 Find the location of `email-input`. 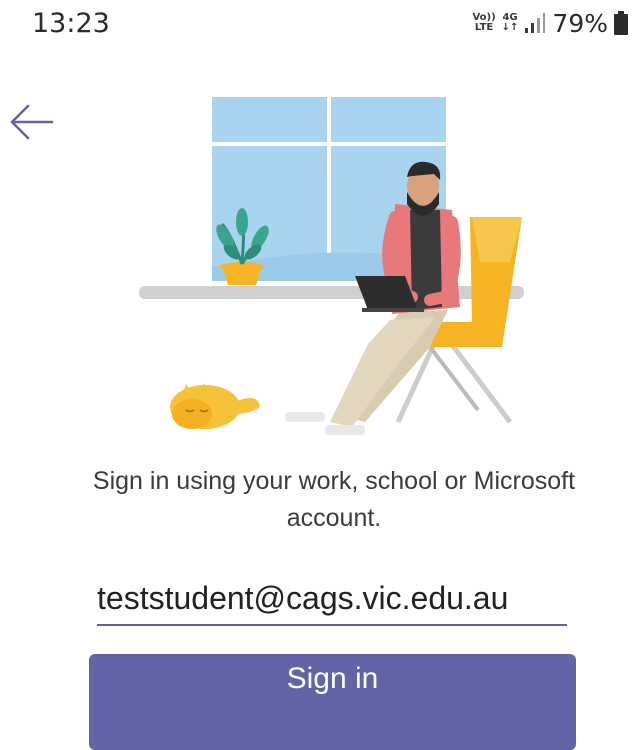

email-input is located at coordinates (332, 598).